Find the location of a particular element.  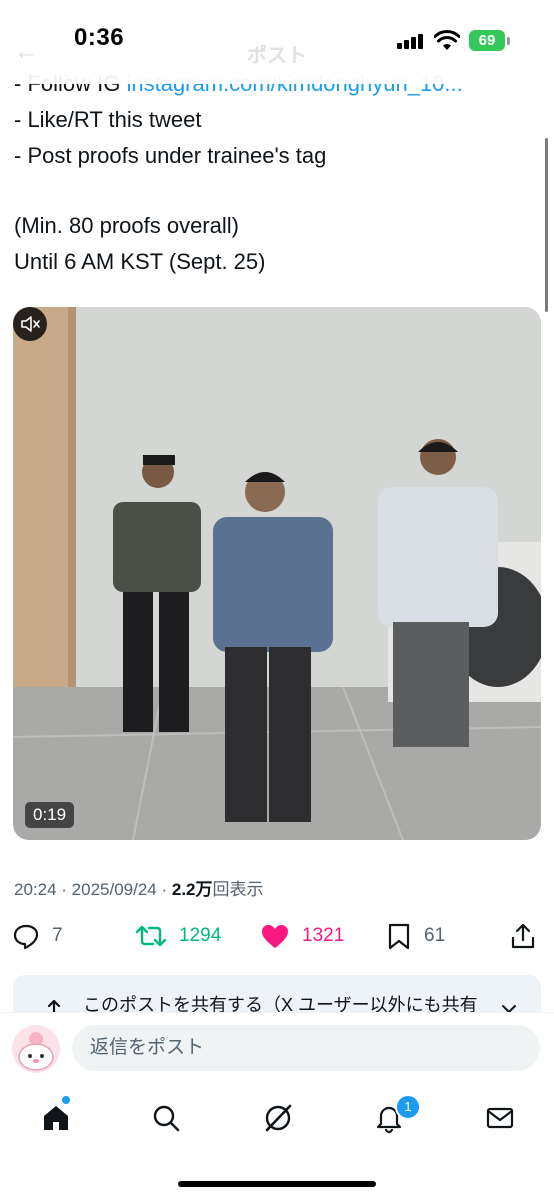

like-button: 1321 is located at coordinates (302, 936).